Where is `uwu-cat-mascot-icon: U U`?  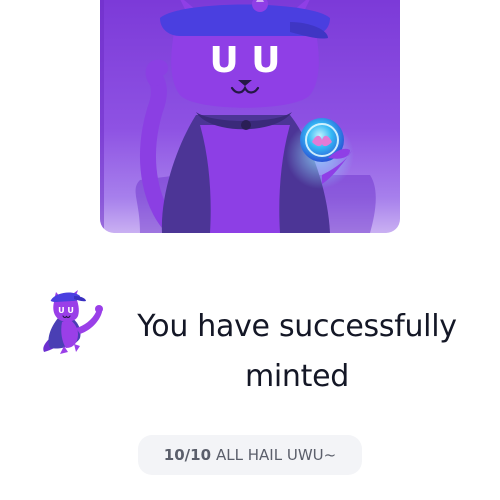
uwu-cat-mascot-icon: U U is located at coordinates (73, 322).